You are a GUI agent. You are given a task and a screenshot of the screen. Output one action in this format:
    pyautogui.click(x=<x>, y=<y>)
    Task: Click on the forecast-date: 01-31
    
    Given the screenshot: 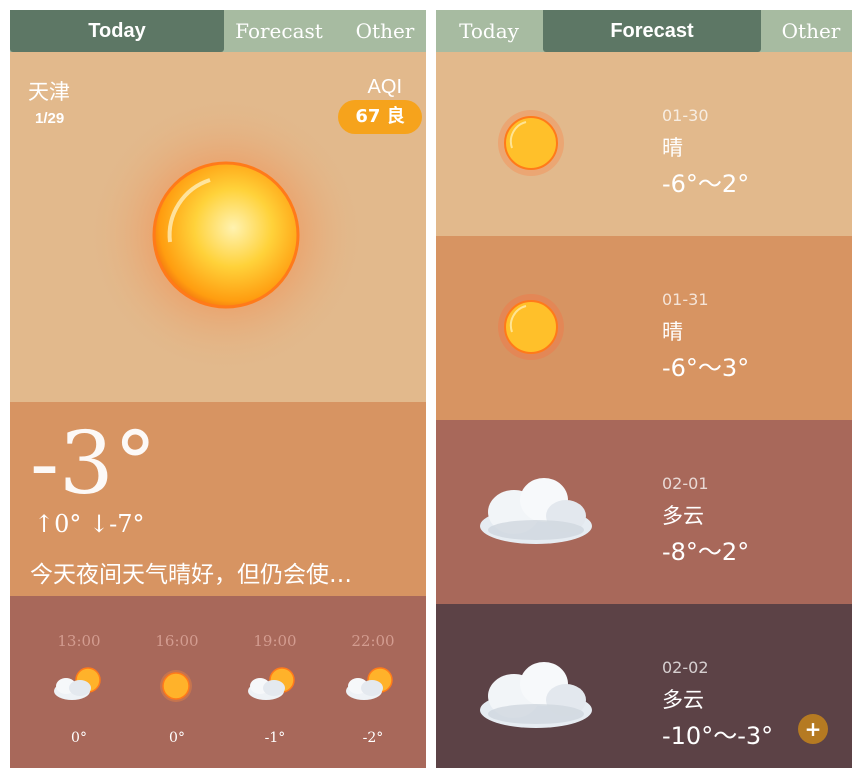 What is the action you would take?
    pyautogui.click(x=685, y=299)
    